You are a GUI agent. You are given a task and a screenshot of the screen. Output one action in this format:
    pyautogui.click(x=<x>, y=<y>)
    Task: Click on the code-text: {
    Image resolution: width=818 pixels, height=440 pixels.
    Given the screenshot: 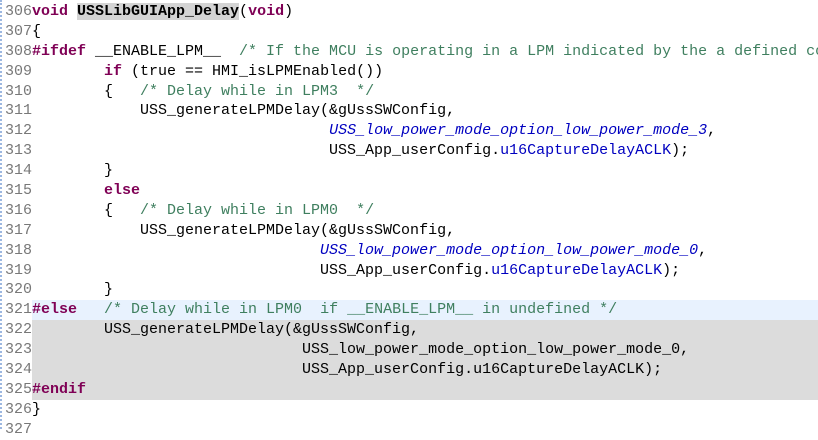 What is the action you would take?
    pyautogui.click(x=425, y=32)
    